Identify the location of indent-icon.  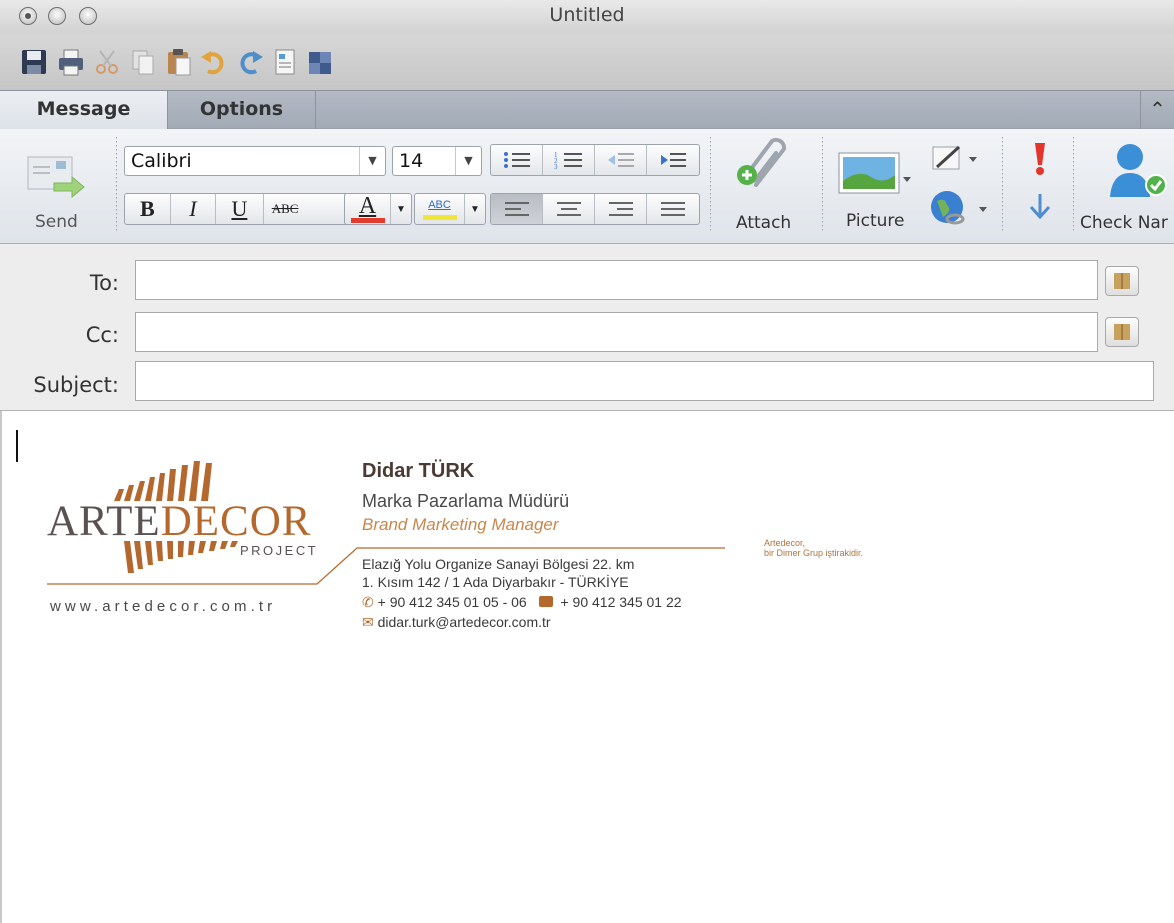
(673, 160).